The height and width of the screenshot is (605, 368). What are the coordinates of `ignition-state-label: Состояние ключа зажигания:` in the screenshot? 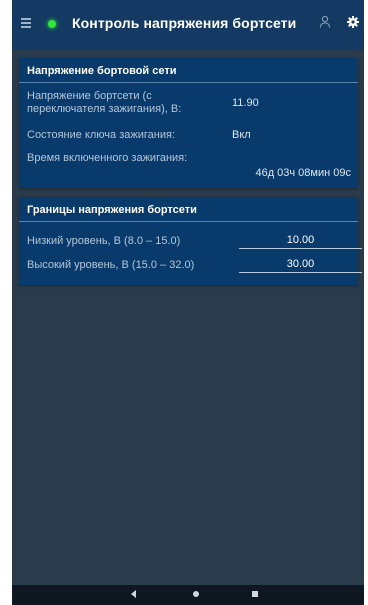 It's located at (101, 135).